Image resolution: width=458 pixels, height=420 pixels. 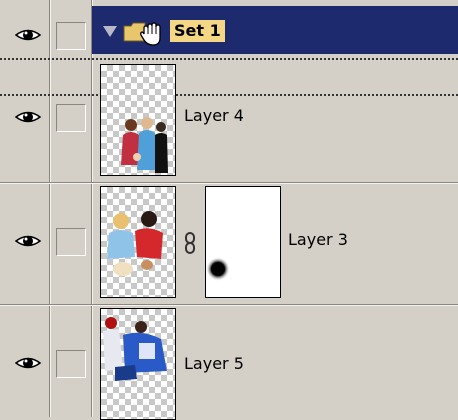 What do you see at coordinates (190, 245) in the screenshot?
I see `chain-link-icon` at bounding box center [190, 245].